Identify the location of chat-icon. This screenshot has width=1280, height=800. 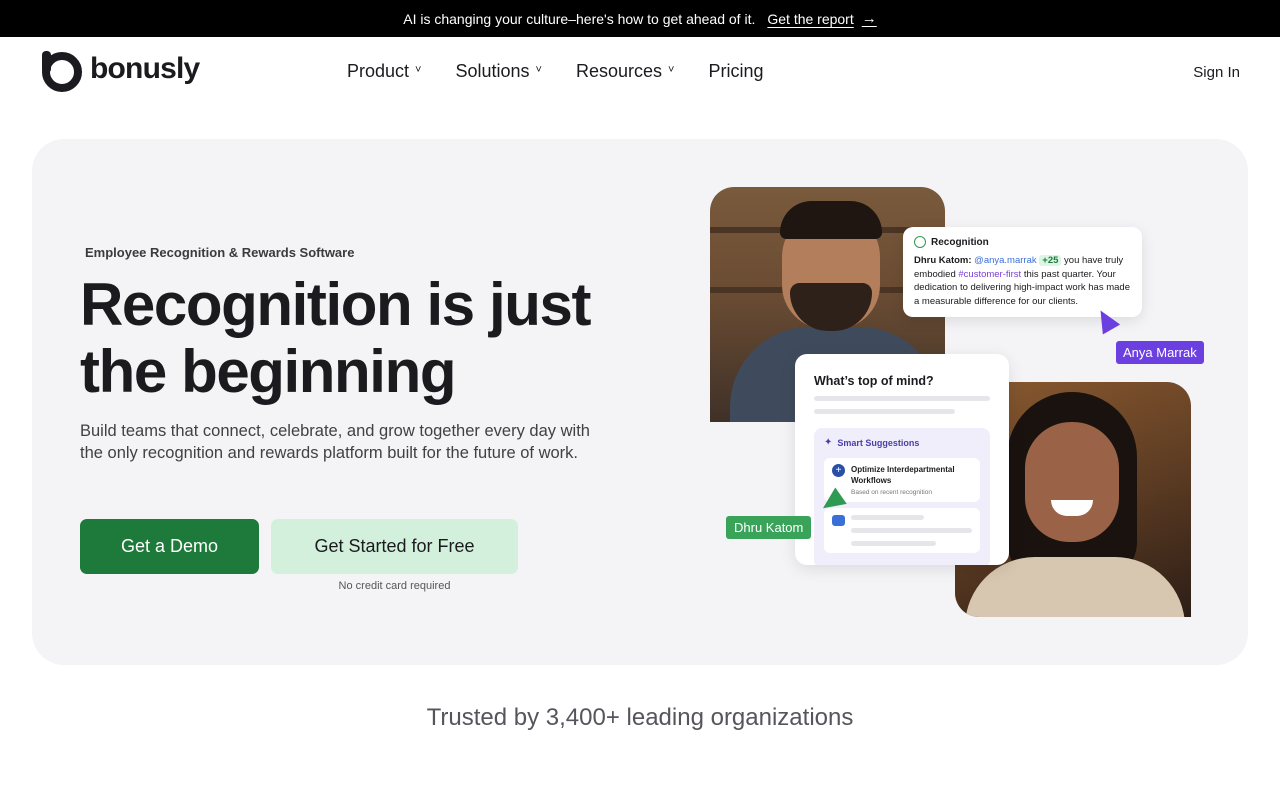
(838, 520).